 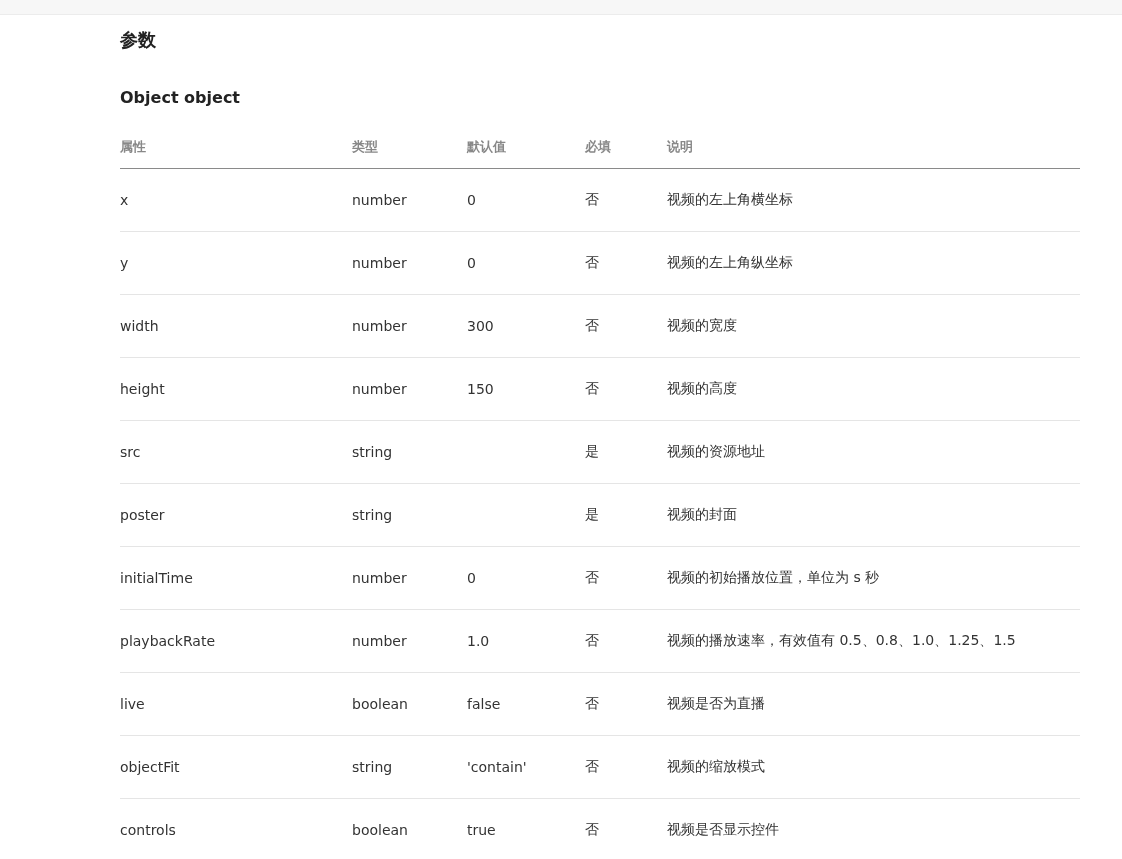 I want to click on table-cell: false, so click(x=484, y=704).